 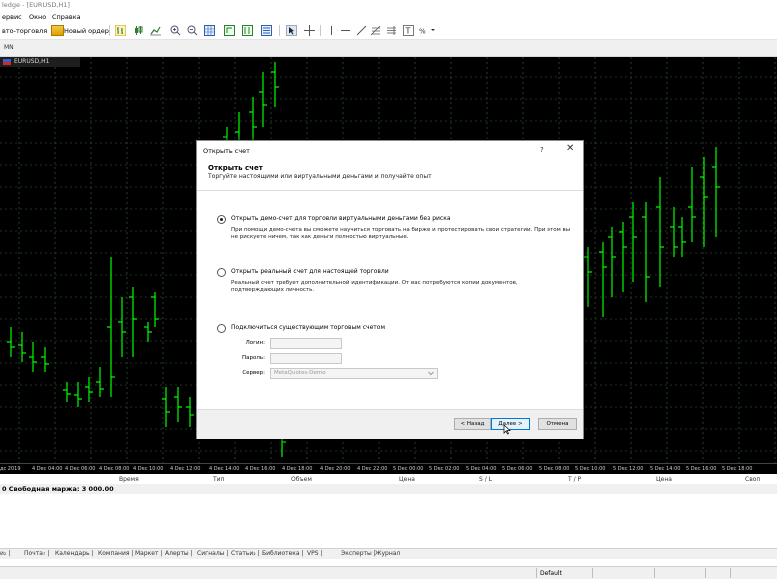 What do you see at coordinates (221, 272) in the screenshot?
I see `radio-real-account` at bounding box center [221, 272].